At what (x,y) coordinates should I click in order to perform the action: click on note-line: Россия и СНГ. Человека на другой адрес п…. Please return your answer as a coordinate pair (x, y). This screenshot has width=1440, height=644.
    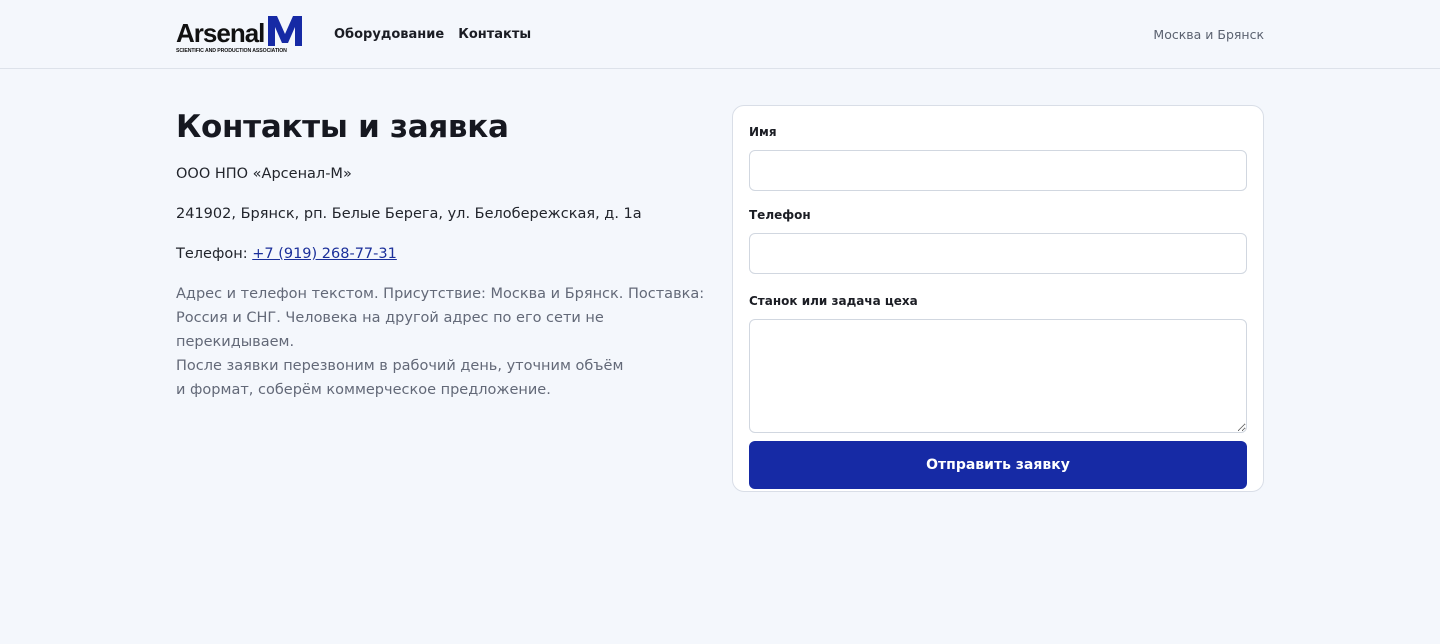
    Looking at the image, I should click on (390, 330).